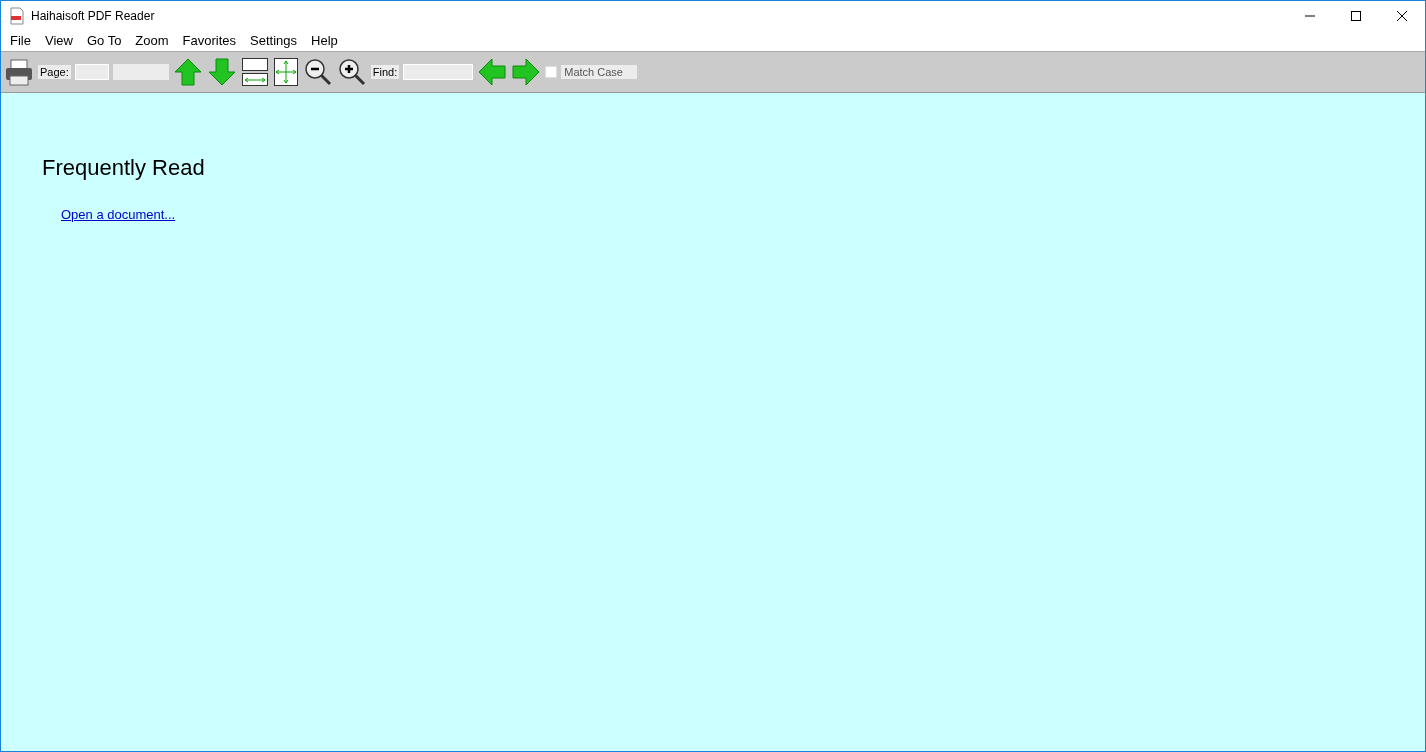  Describe the element at coordinates (54, 72) in the screenshot. I see `page-label: Page:` at that location.